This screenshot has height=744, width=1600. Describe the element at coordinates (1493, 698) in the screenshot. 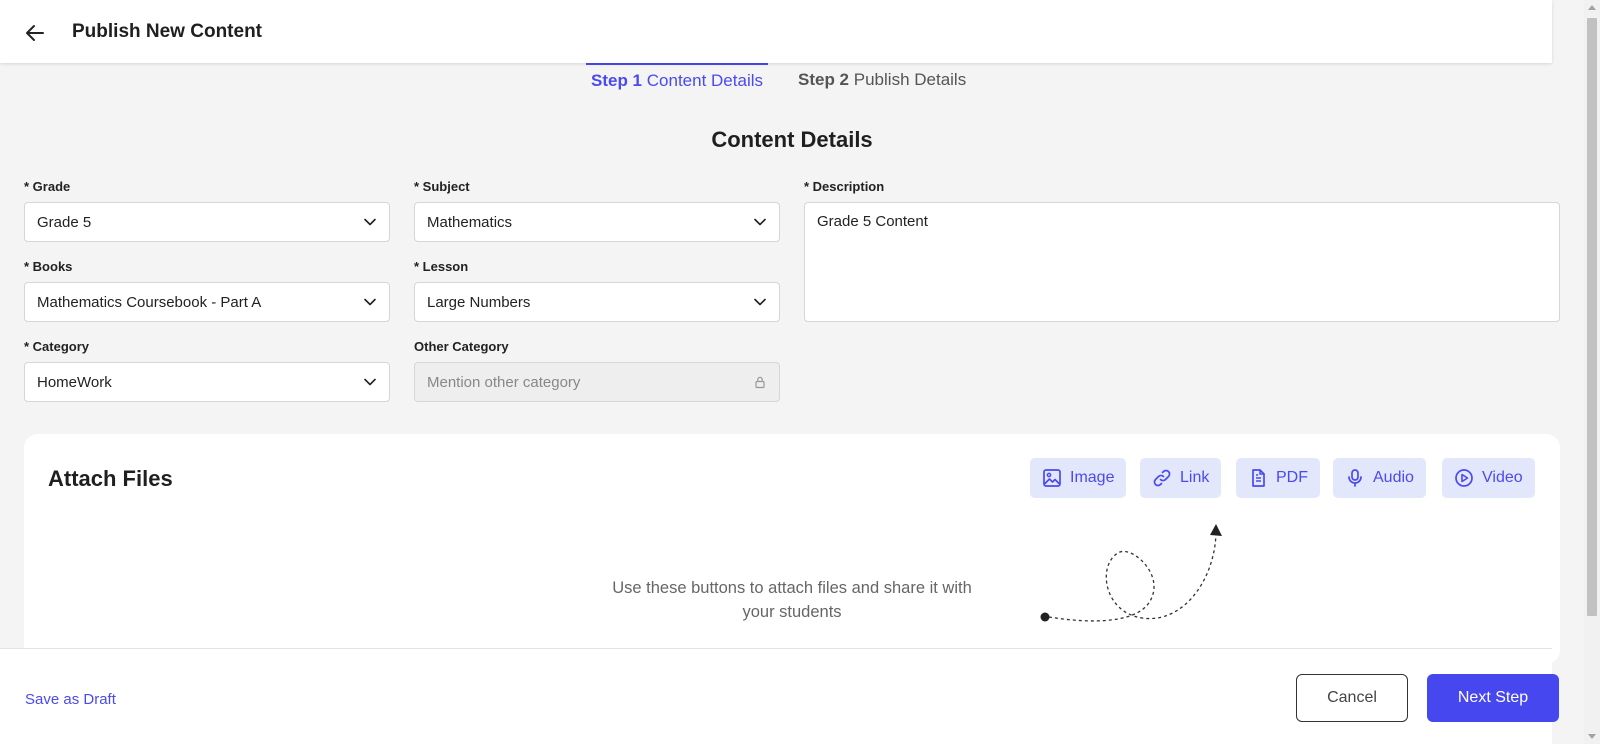

I see `next-step-button: Next Step` at that location.